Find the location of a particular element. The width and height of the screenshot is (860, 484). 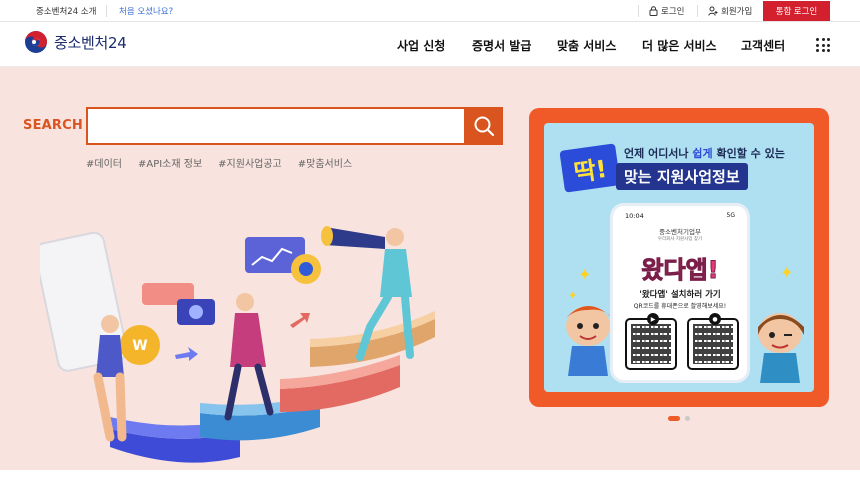

login-link: 로그인 is located at coordinates (666, 11).